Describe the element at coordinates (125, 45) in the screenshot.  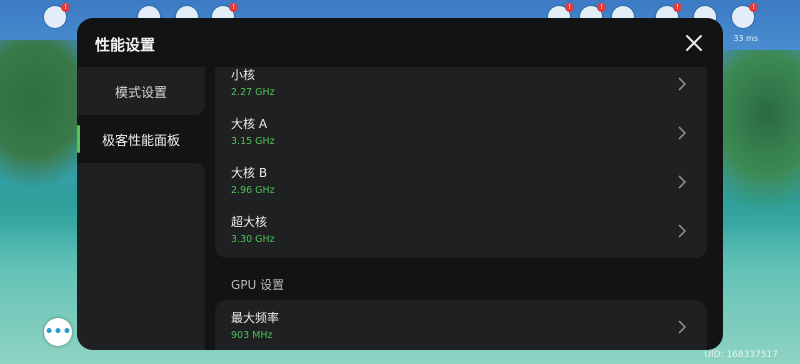
I see `panel-title: 性能设置` at that location.